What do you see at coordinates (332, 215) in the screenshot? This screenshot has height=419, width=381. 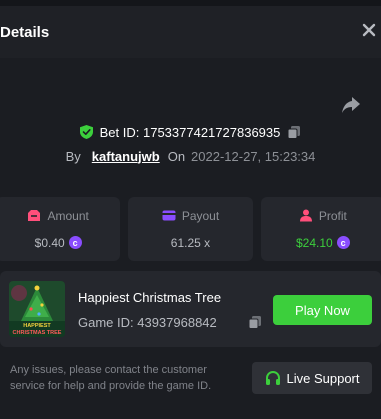 I see `profit-label: Profit` at bounding box center [332, 215].